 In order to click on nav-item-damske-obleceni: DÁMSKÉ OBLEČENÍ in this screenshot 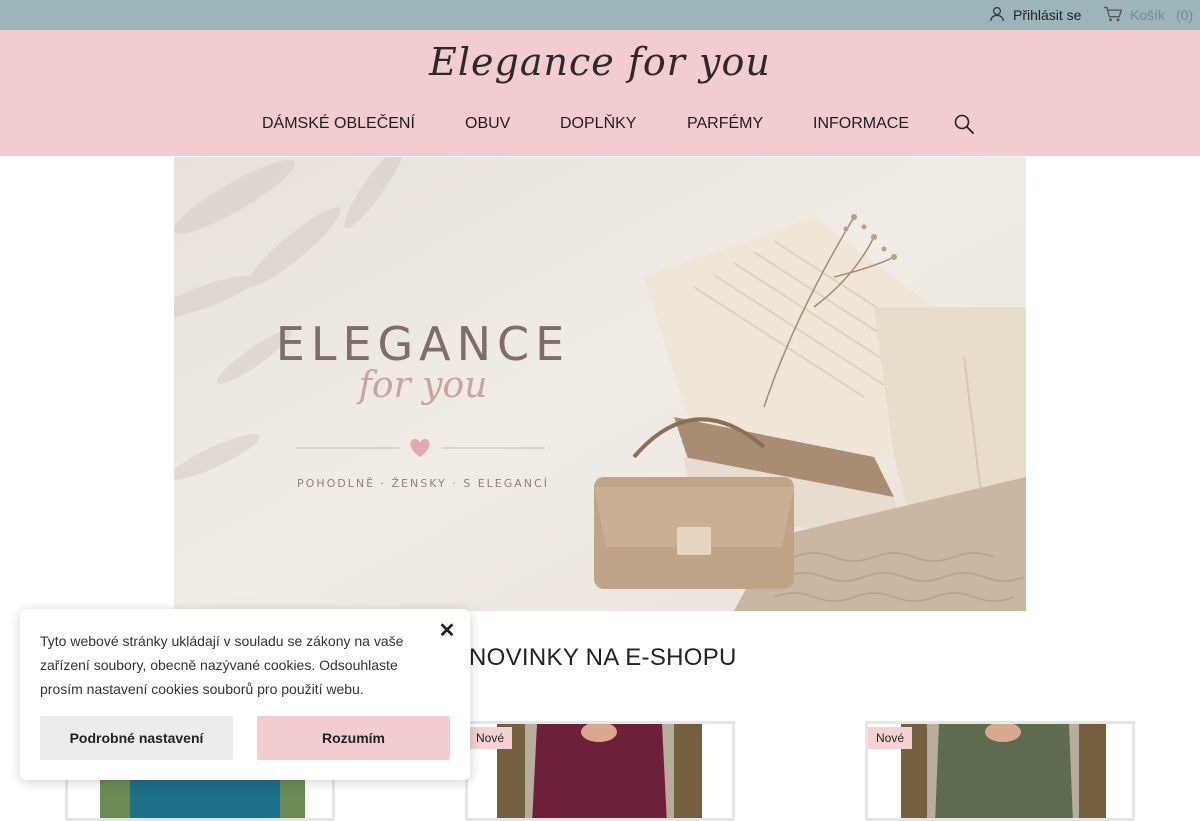, I will do `click(338, 124)`.